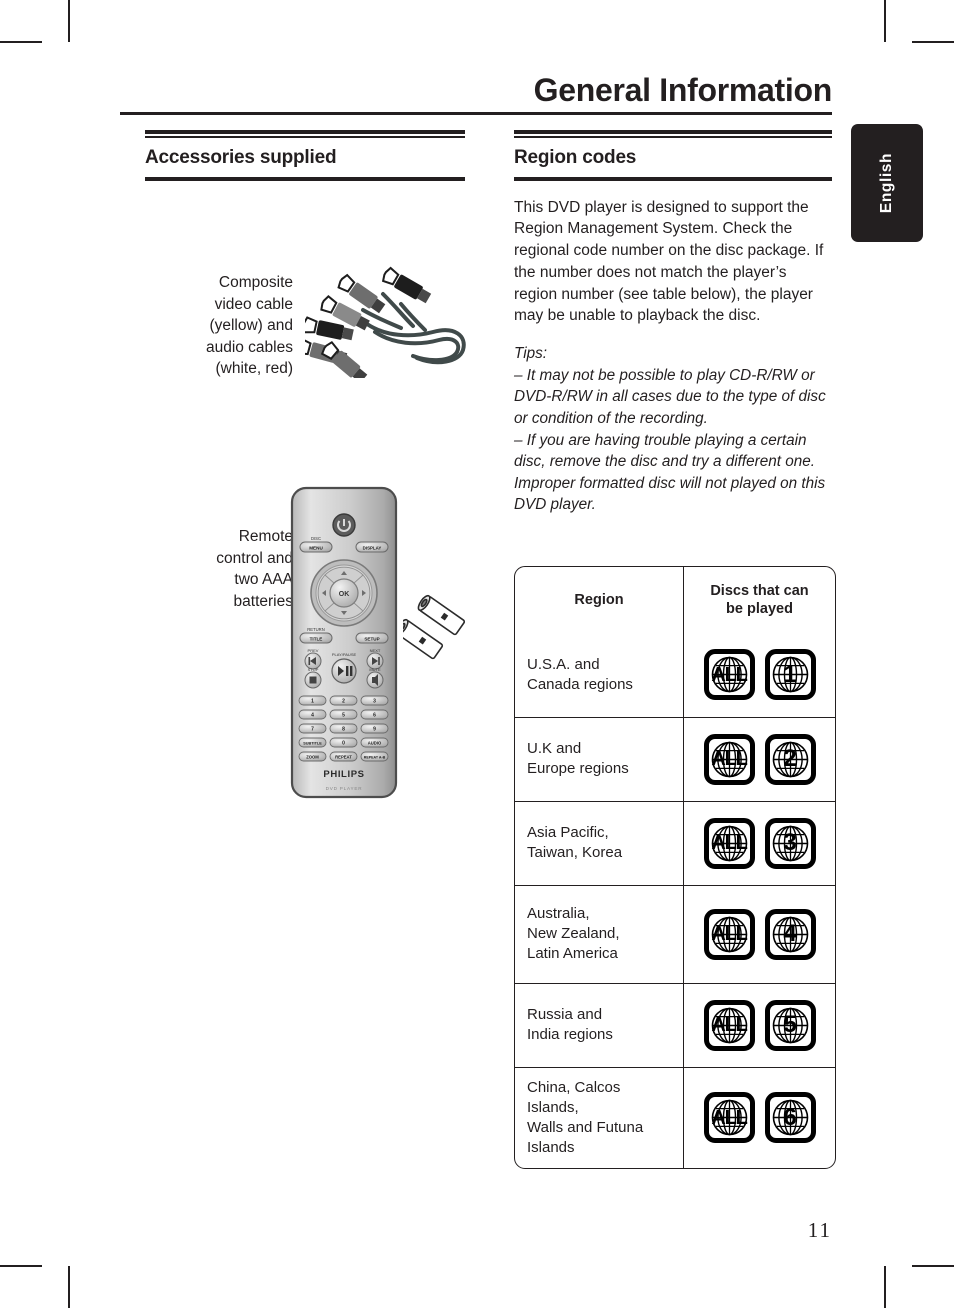 Image resolution: width=954 pixels, height=1308 pixels. I want to click on region-badge-label: 6, so click(790, 1117).